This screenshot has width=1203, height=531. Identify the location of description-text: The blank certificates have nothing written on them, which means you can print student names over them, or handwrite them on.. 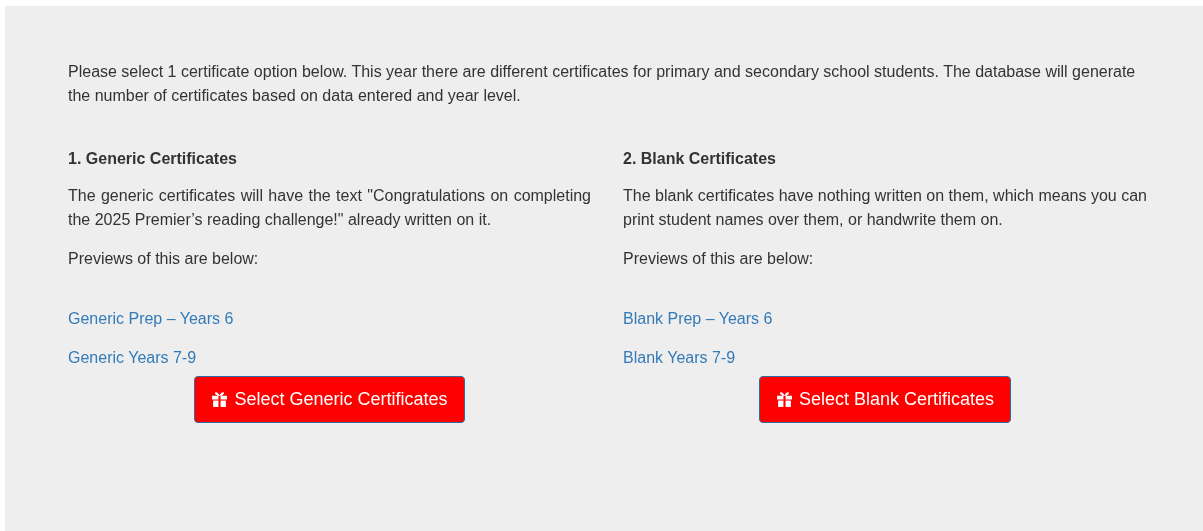
(885, 208).